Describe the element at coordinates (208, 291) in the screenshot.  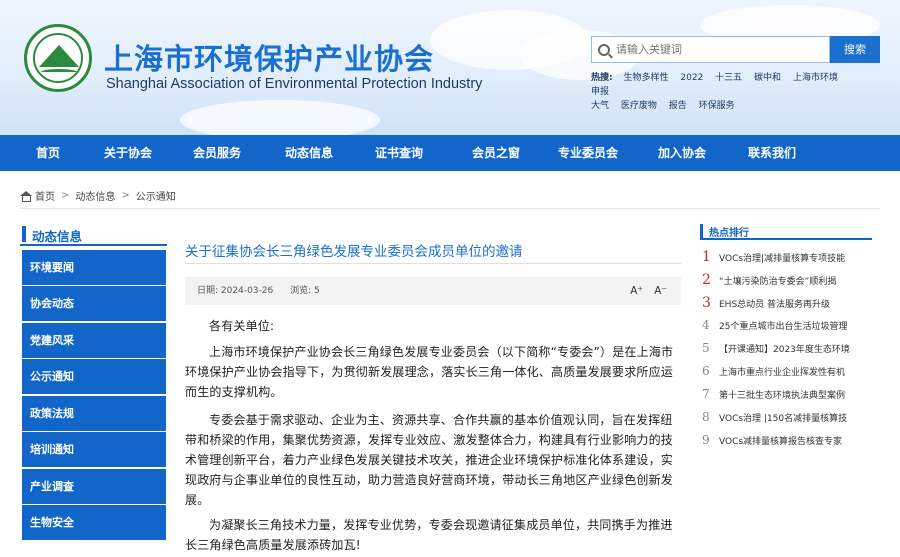
I see `date-label: 日期:` at that location.